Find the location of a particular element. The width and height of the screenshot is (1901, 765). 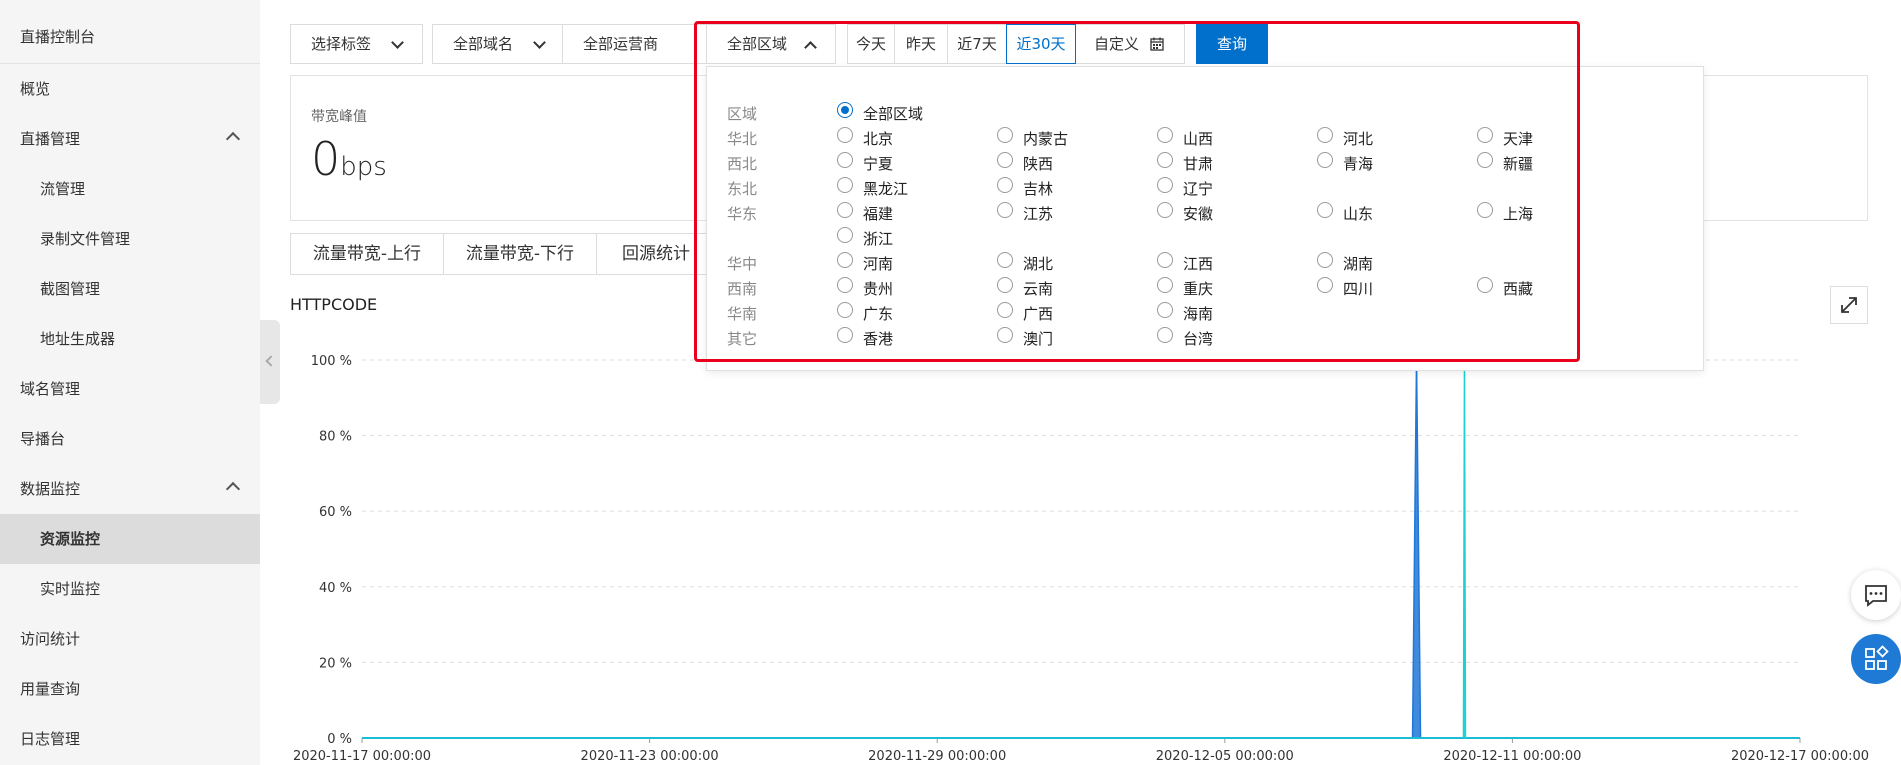

tab-downstream: 流量带宽-下行 is located at coordinates (520, 254).